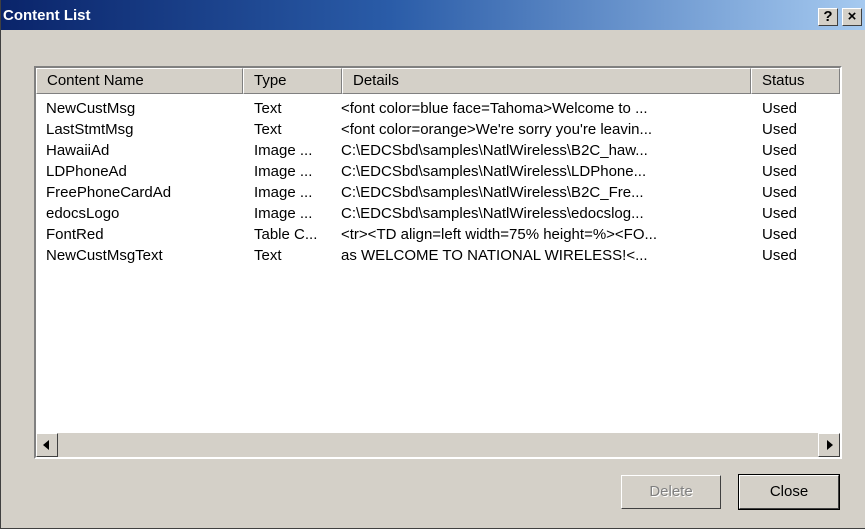 The image size is (865, 529). Describe the element at coordinates (789, 492) in the screenshot. I see `close-button: Close` at that location.